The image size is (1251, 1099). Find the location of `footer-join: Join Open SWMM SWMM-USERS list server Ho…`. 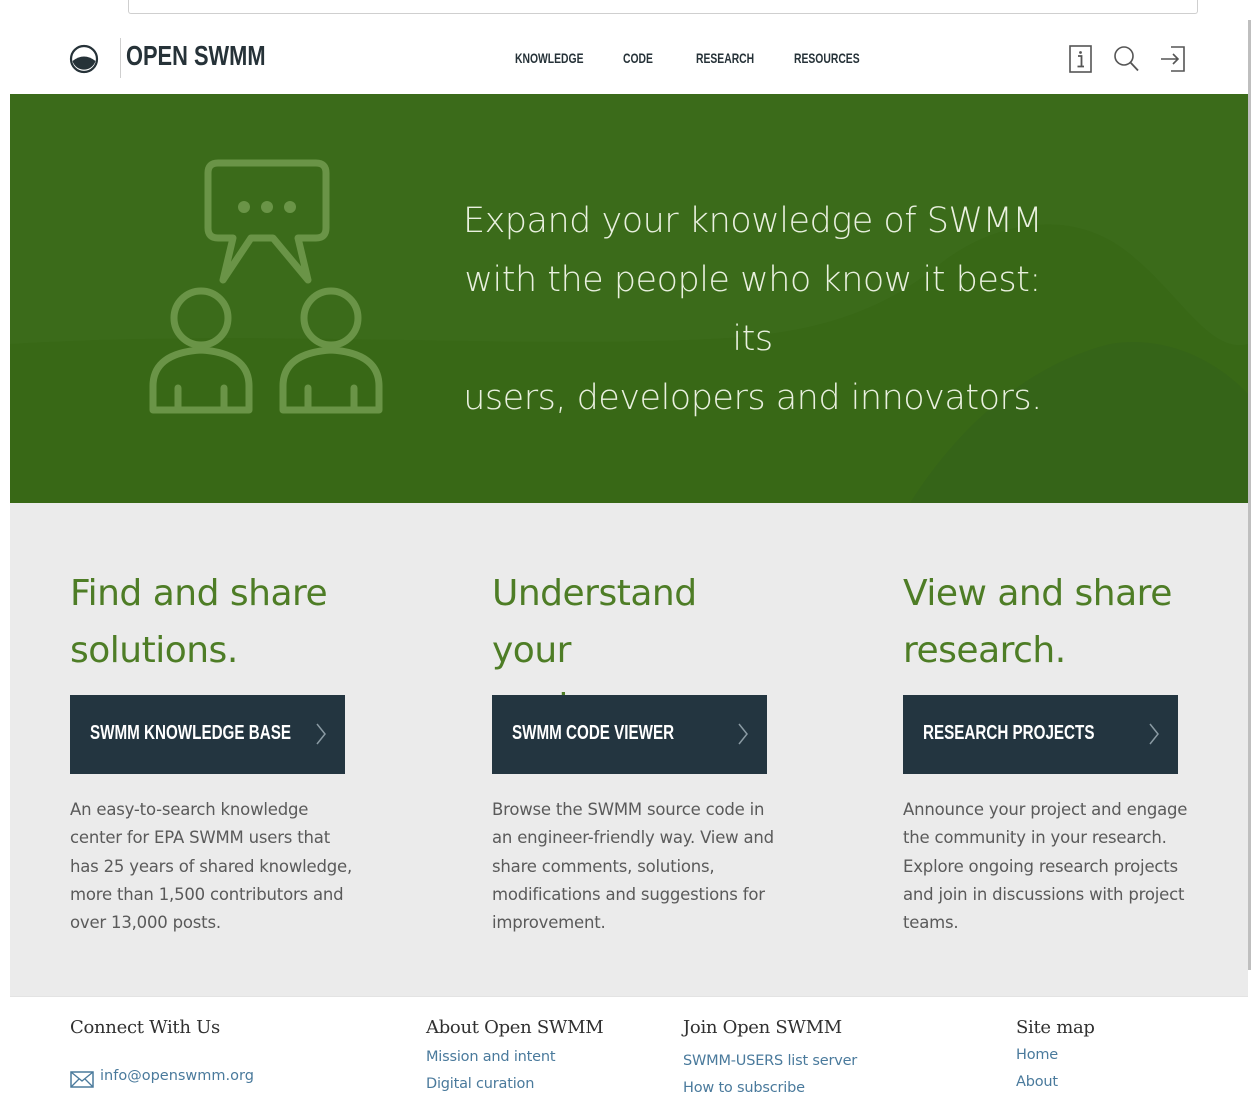

footer-join: Join Open SWMM SWMM-USERS list server Ho… is located at coordinates (770, 1058).